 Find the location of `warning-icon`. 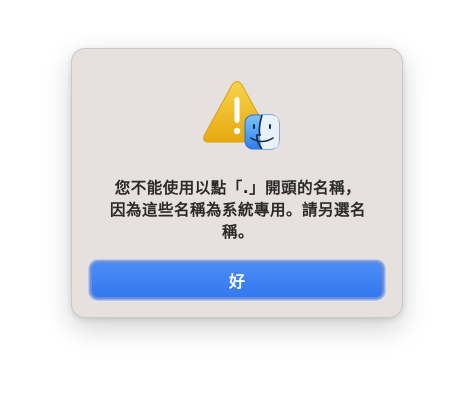

warning-icon is located at coordinates (241, 121).